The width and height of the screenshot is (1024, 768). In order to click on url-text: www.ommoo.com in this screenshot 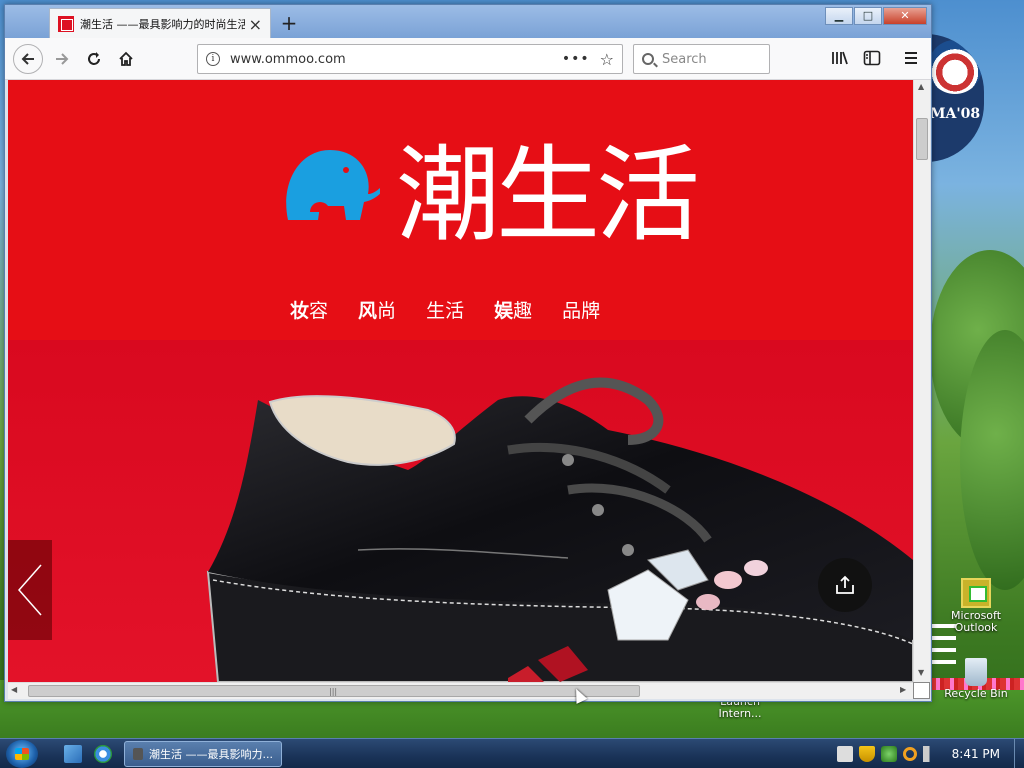, I will do `click(396, 59)`.